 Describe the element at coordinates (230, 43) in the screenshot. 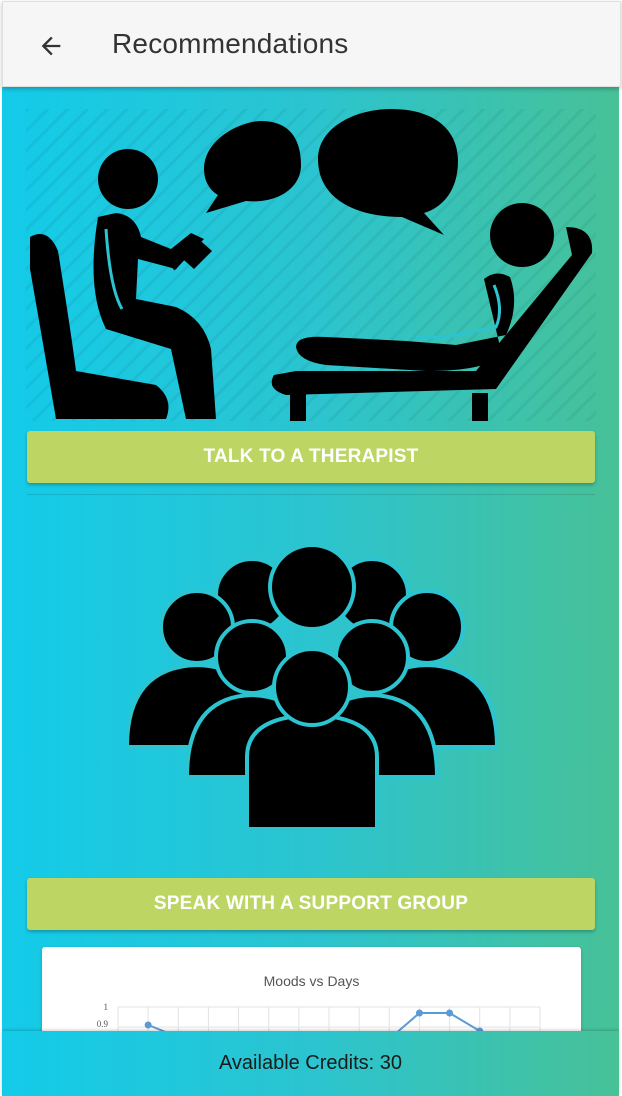

I see `page-title: Recommendations` at that location.